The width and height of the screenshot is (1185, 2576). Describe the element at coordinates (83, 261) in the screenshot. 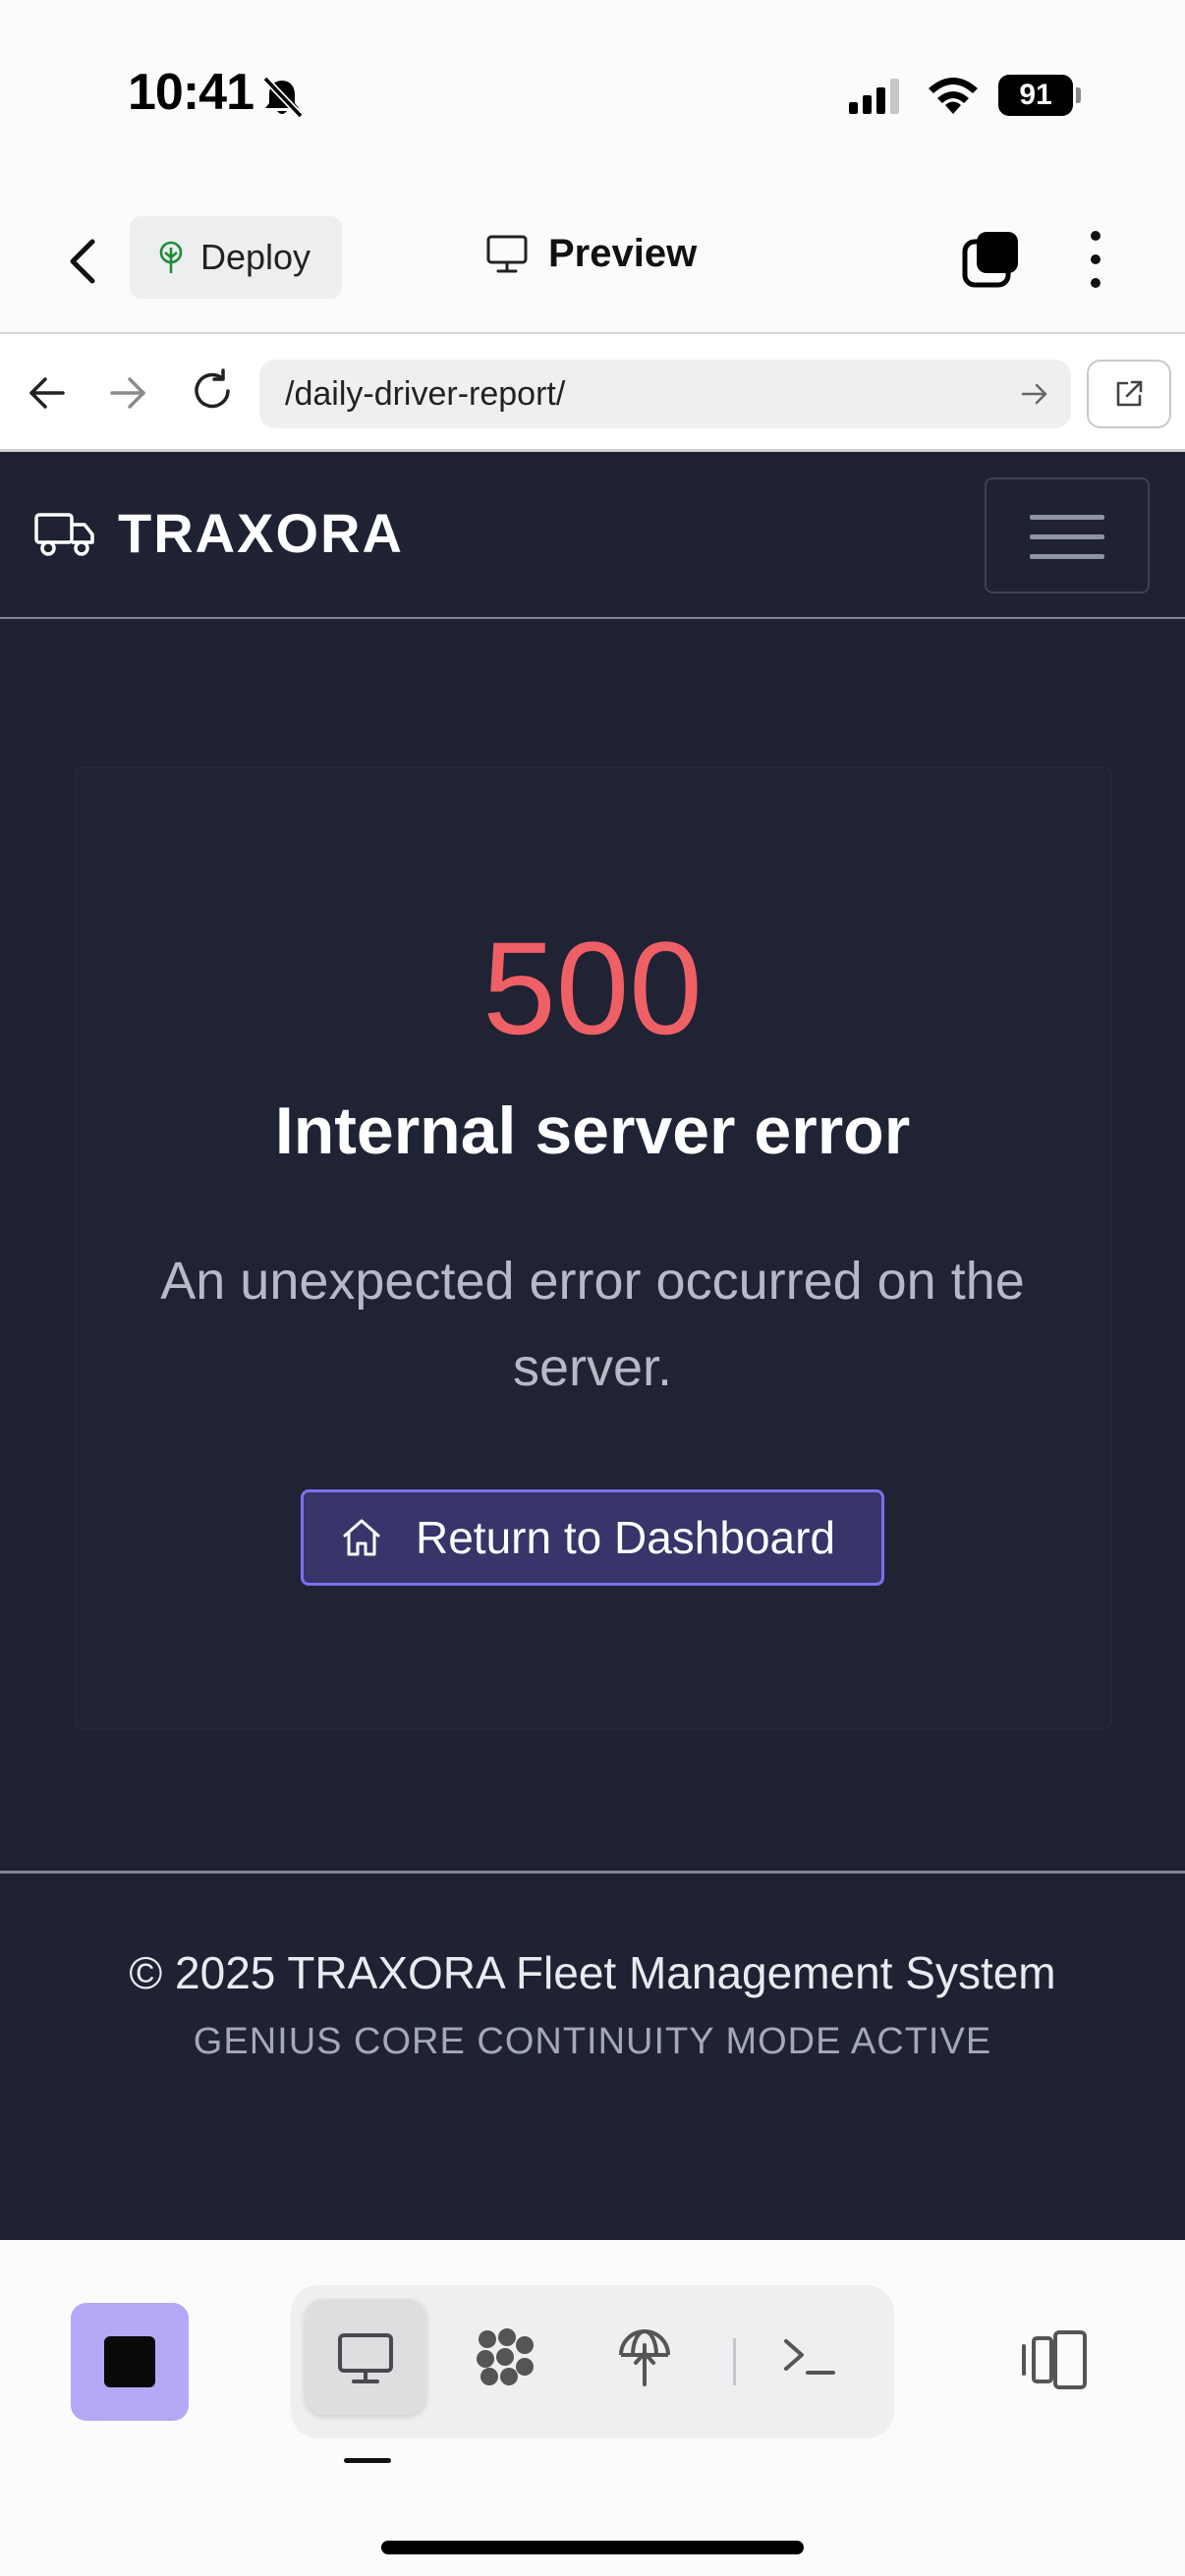

I see `back-chevron-icon` at that location.